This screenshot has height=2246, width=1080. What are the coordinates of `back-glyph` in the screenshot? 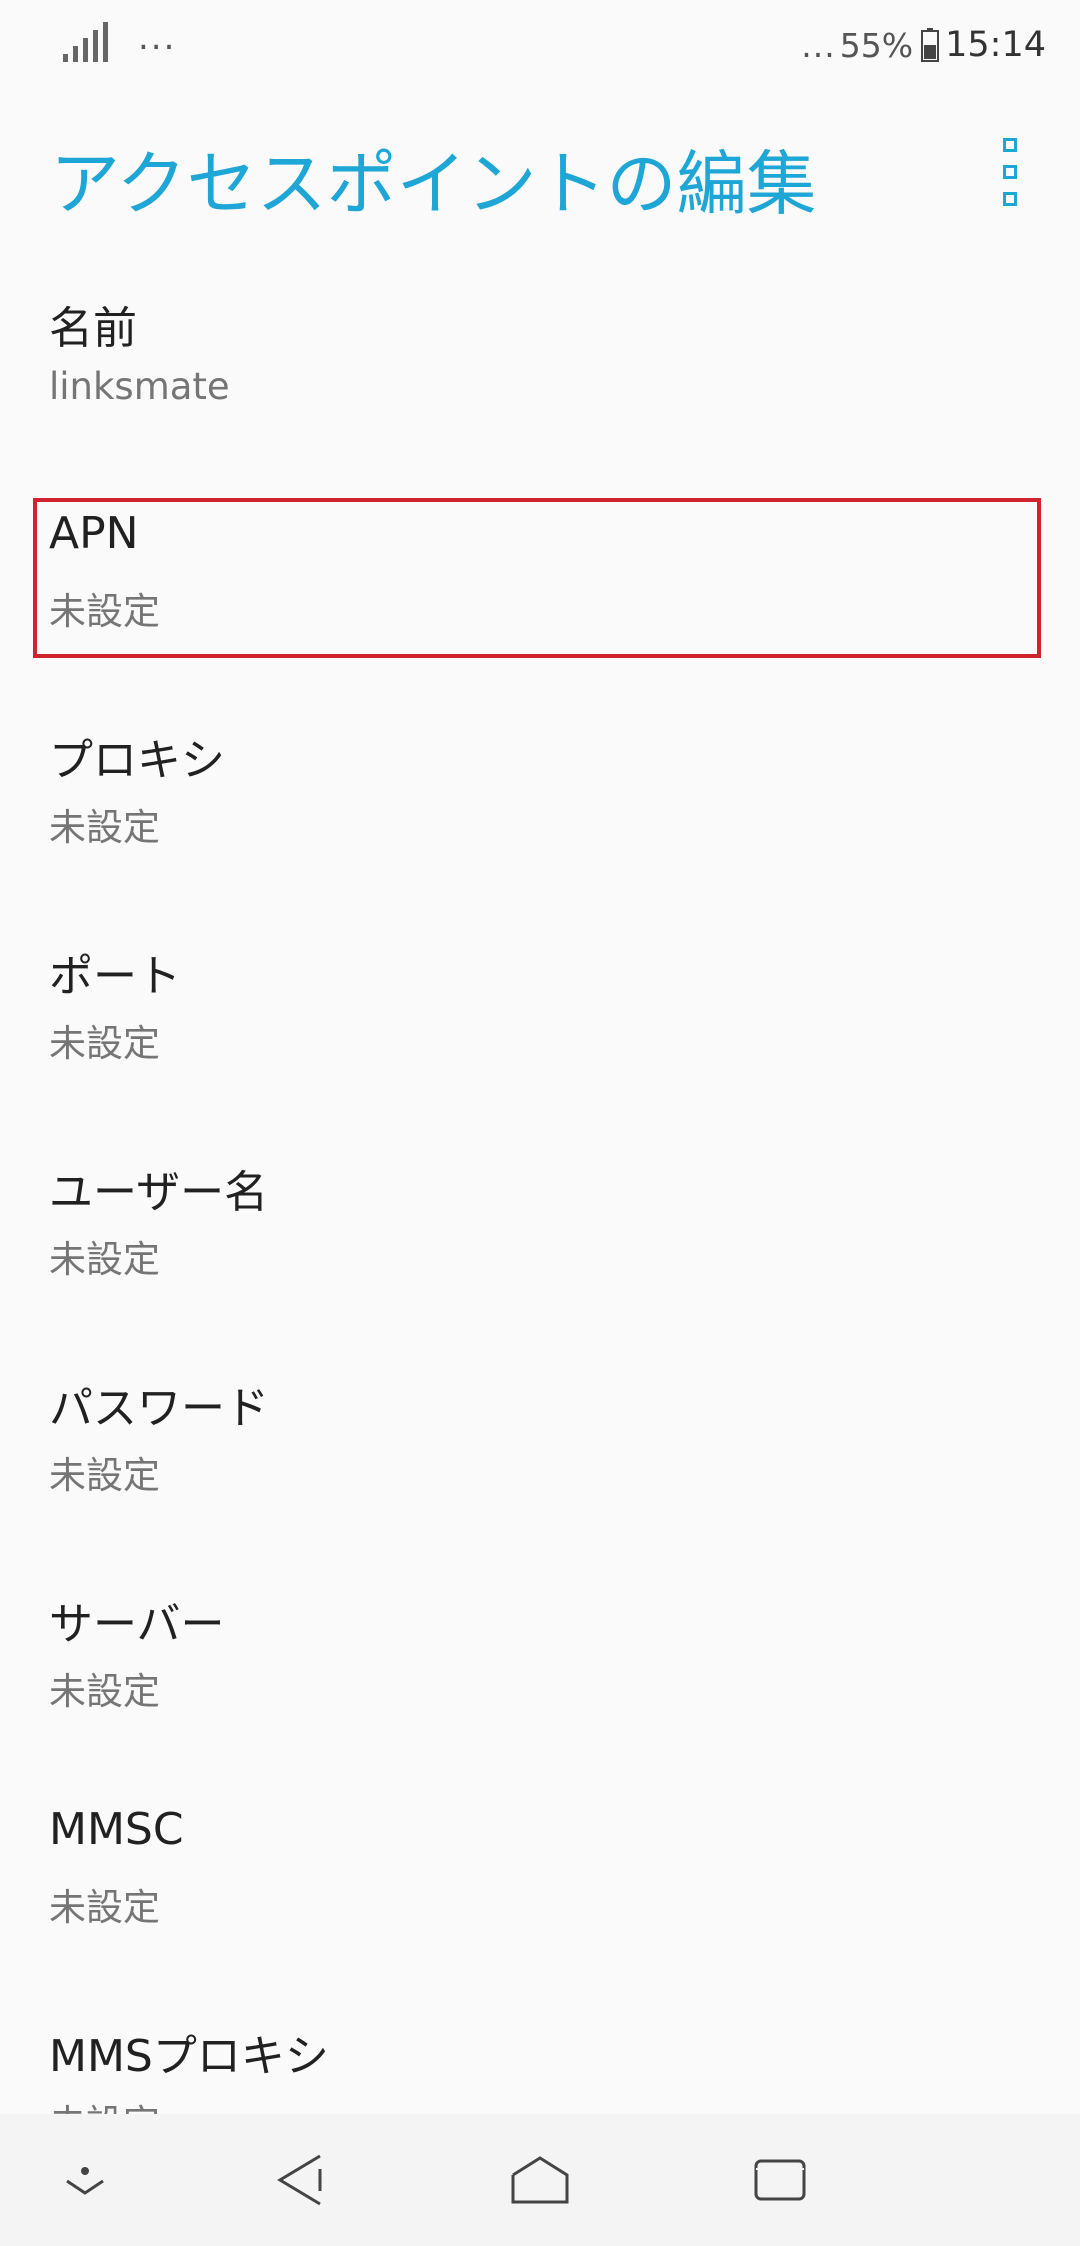 It's located at (299, 2180).